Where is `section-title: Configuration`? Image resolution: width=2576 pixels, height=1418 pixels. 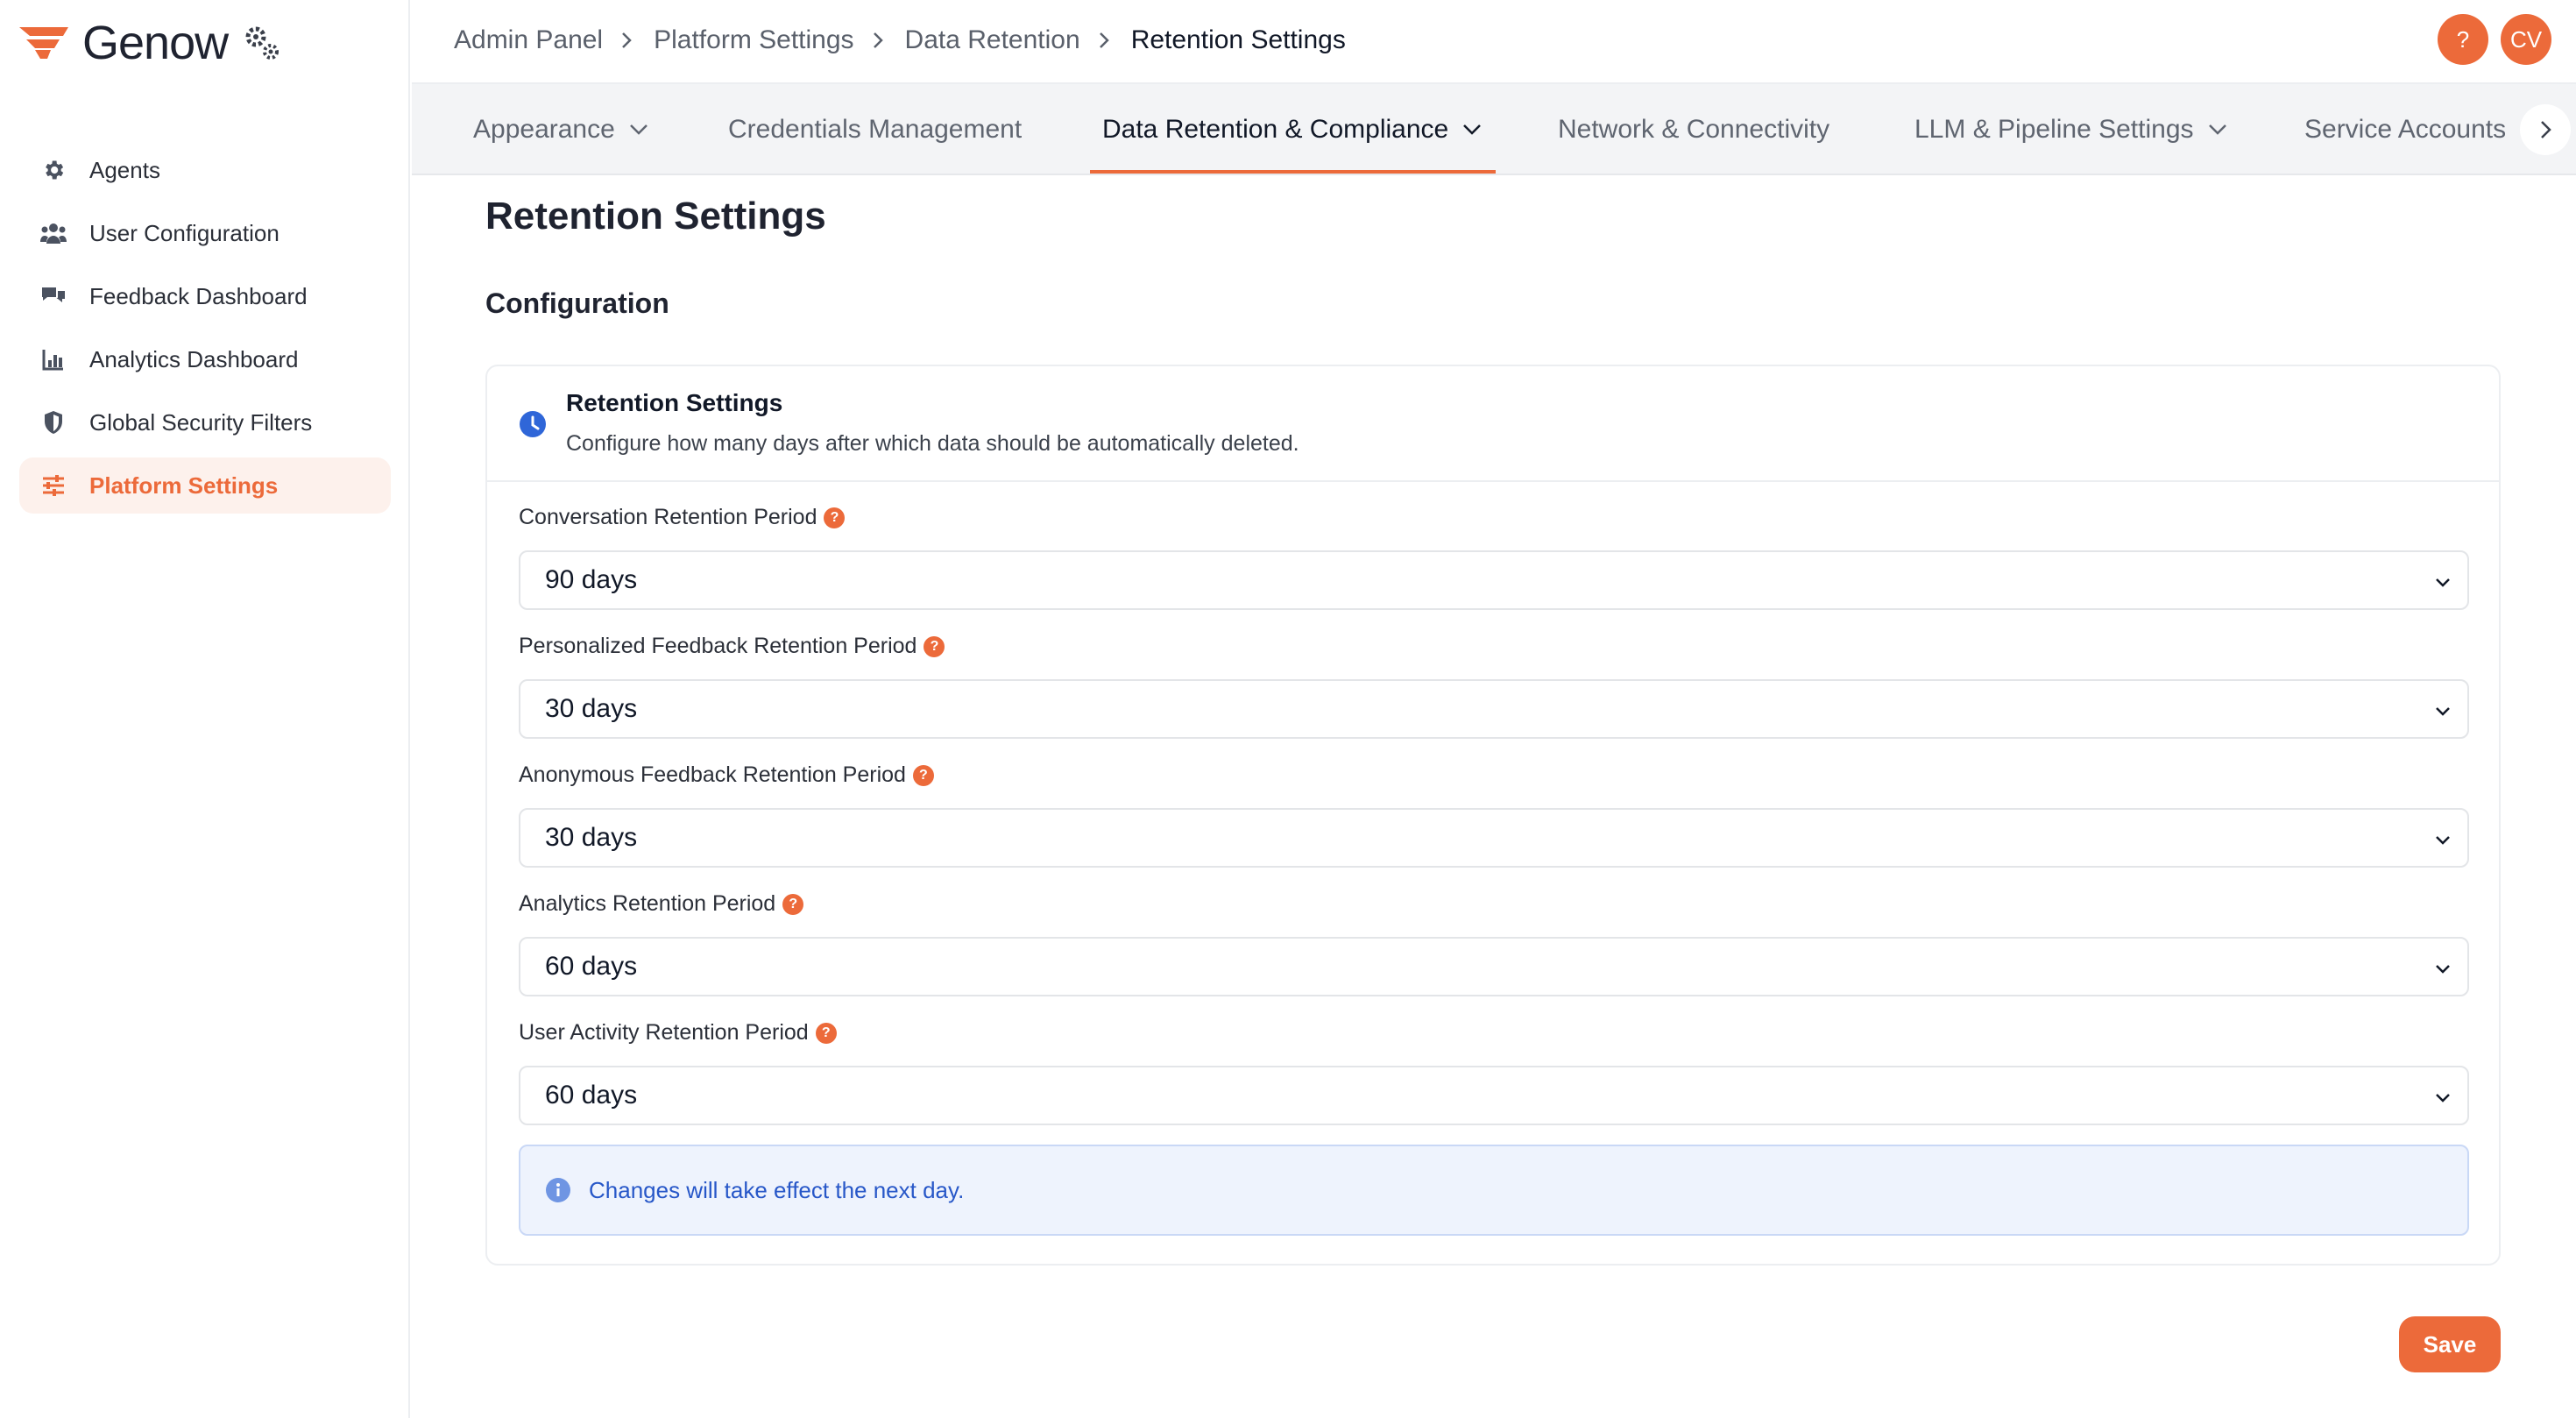 section-title: Configuration is located at coordinates (577, 303).